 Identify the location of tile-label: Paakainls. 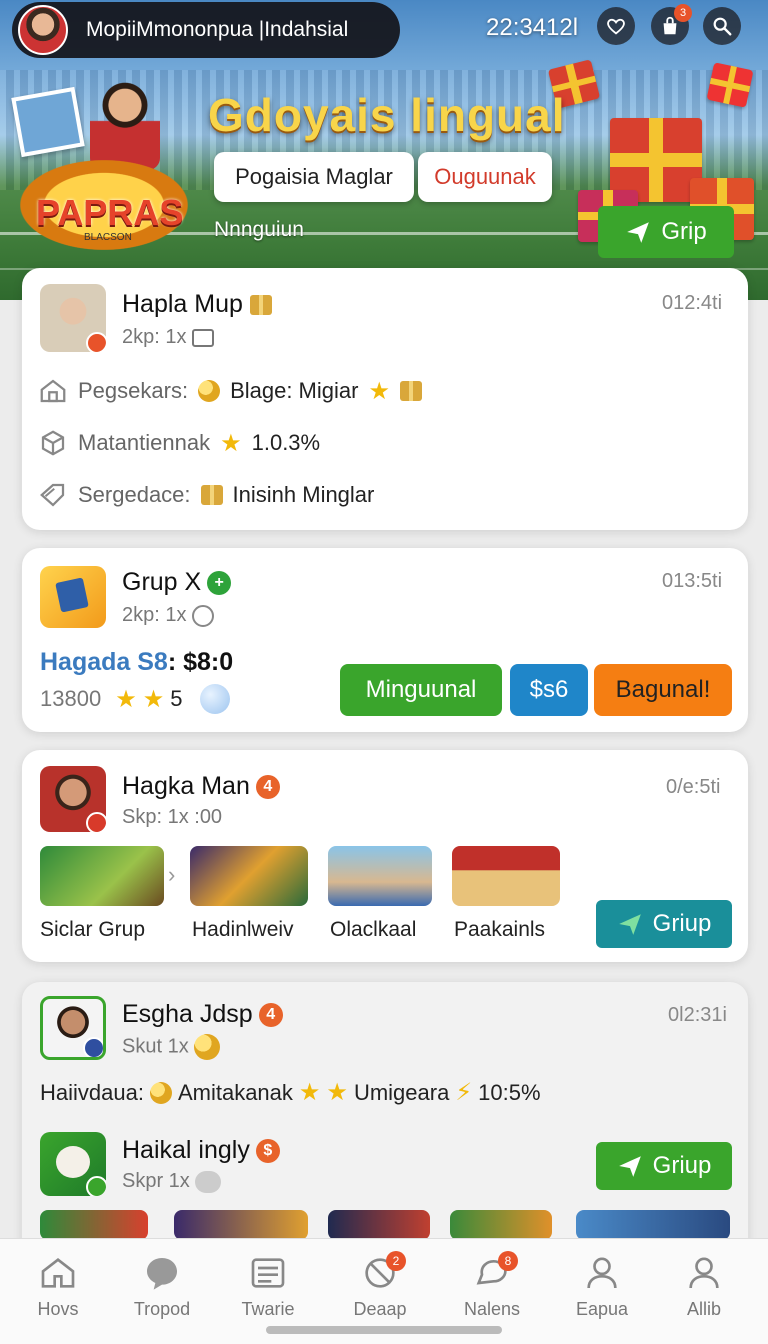
(500, 929).